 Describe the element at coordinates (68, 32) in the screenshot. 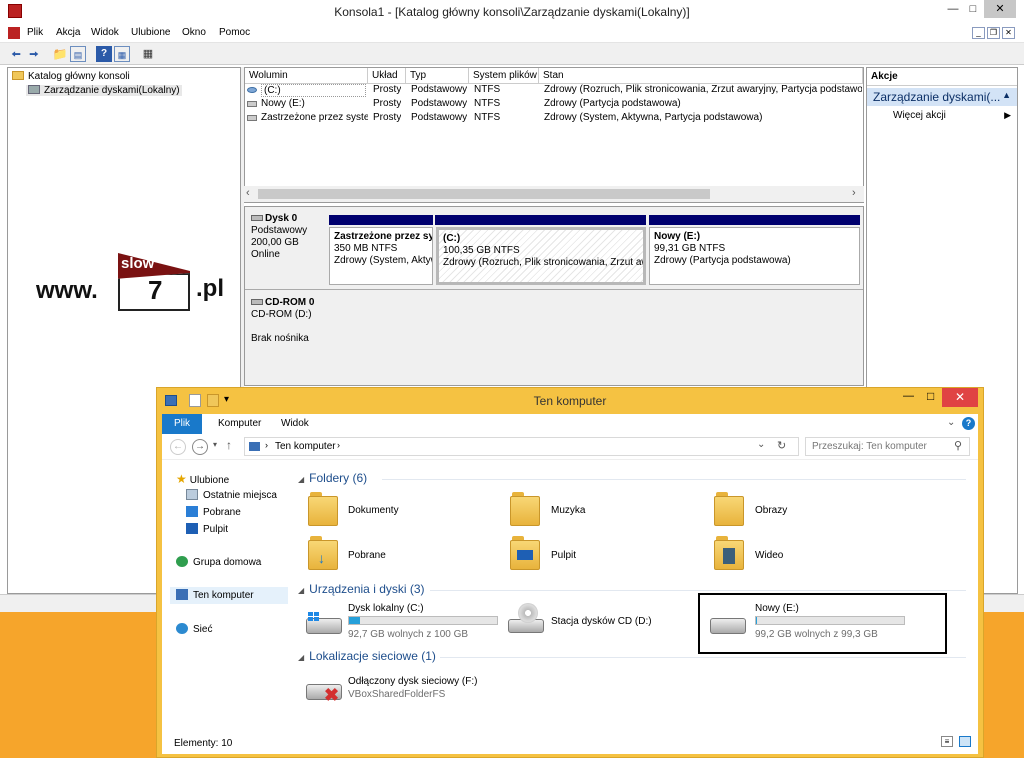

I see `menu-akcja: Akcja` at that location.